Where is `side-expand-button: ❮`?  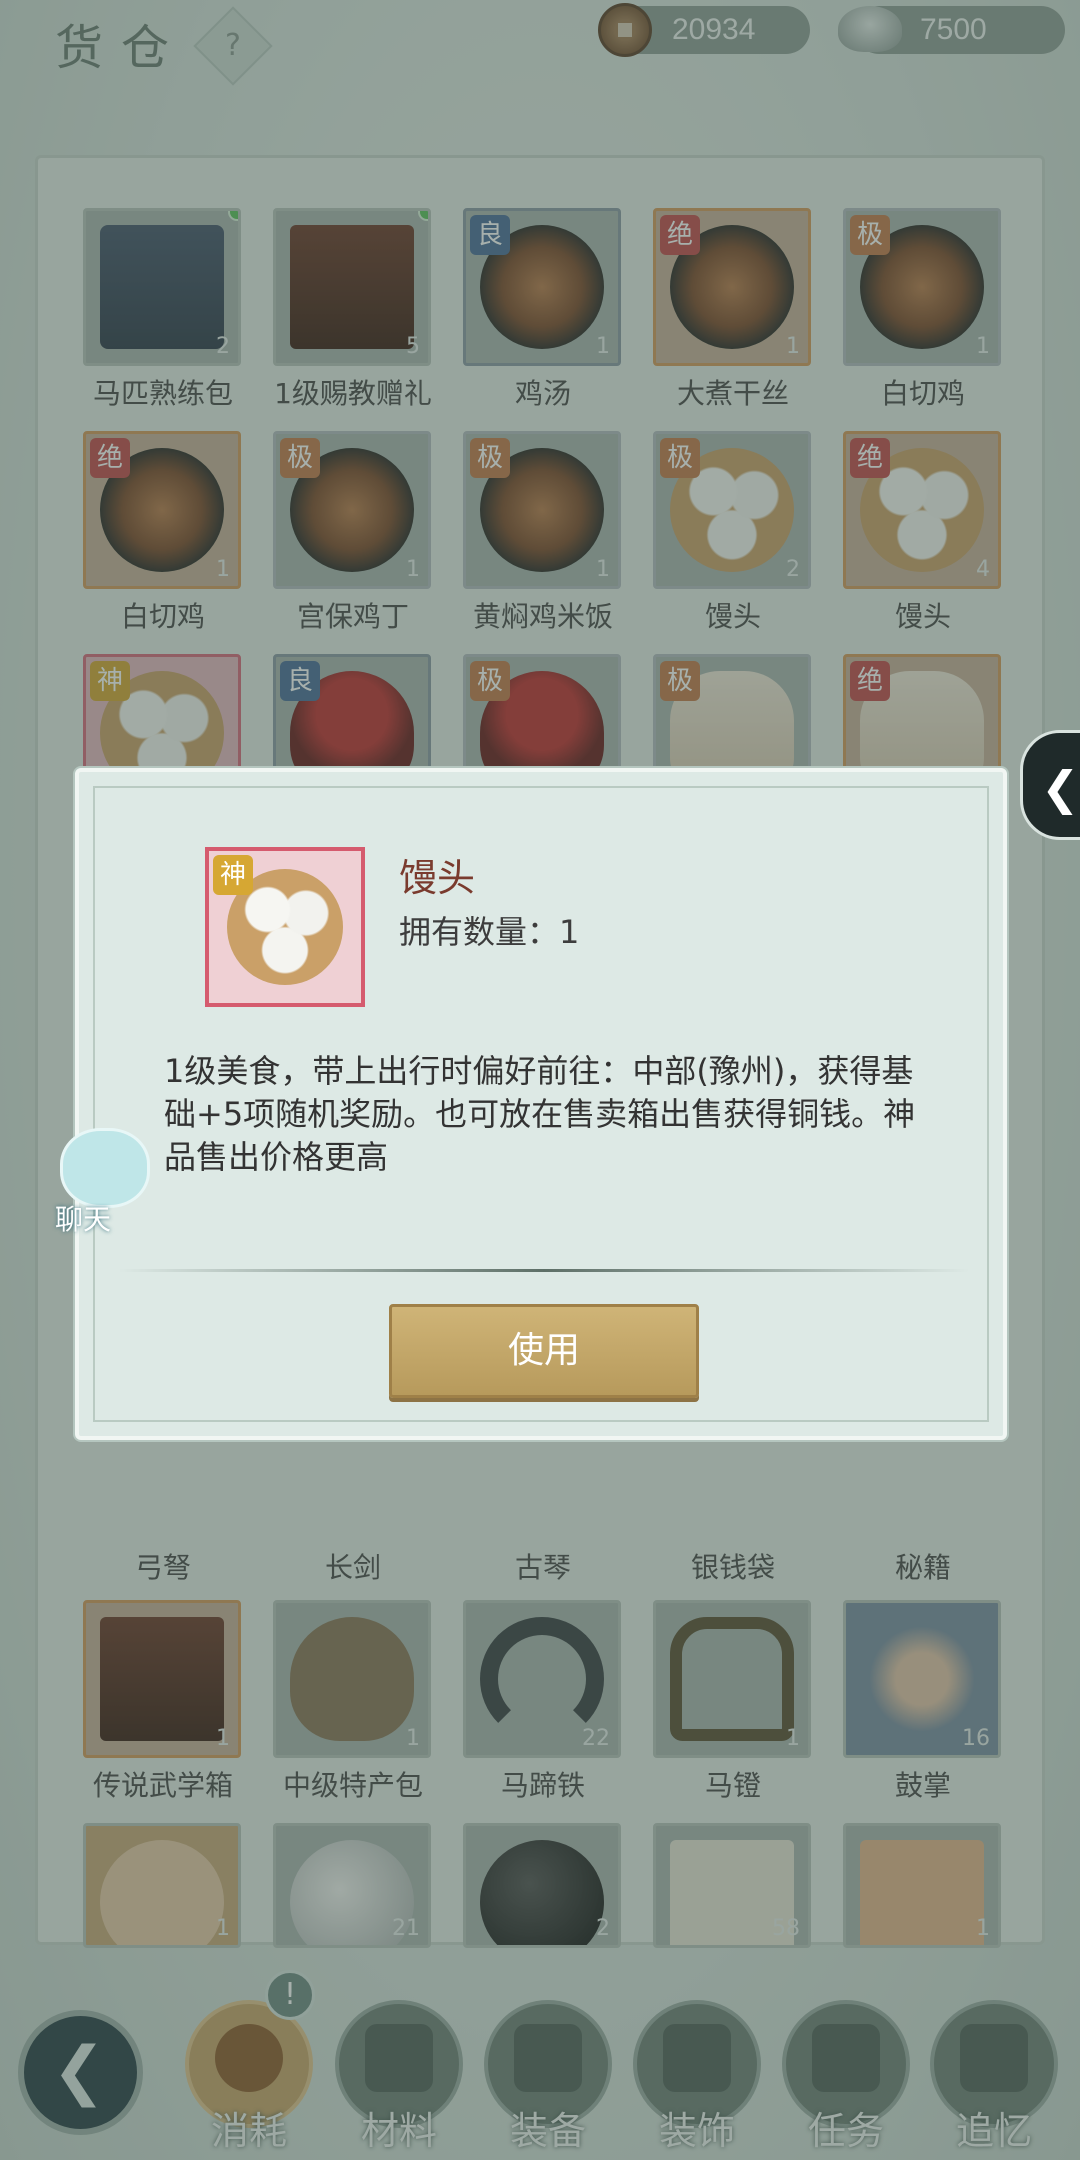
side-expand-button: ❮ is located at coordinates (1050, 785).